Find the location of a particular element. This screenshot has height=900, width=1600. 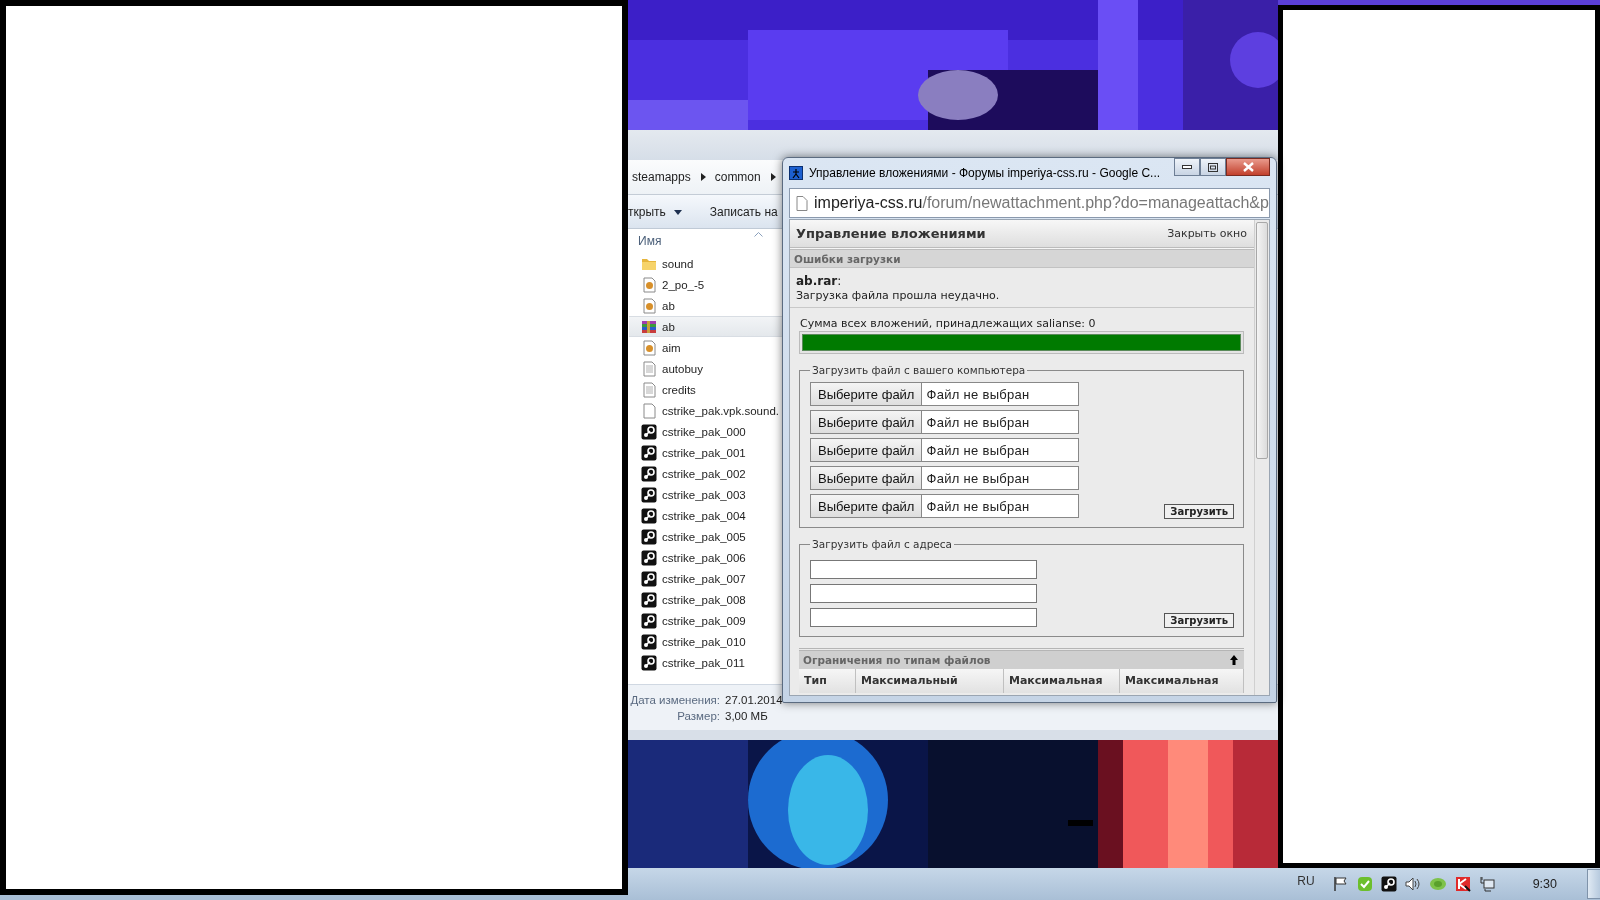

breadcrumb-item: common is located at coordinates (737, 177).